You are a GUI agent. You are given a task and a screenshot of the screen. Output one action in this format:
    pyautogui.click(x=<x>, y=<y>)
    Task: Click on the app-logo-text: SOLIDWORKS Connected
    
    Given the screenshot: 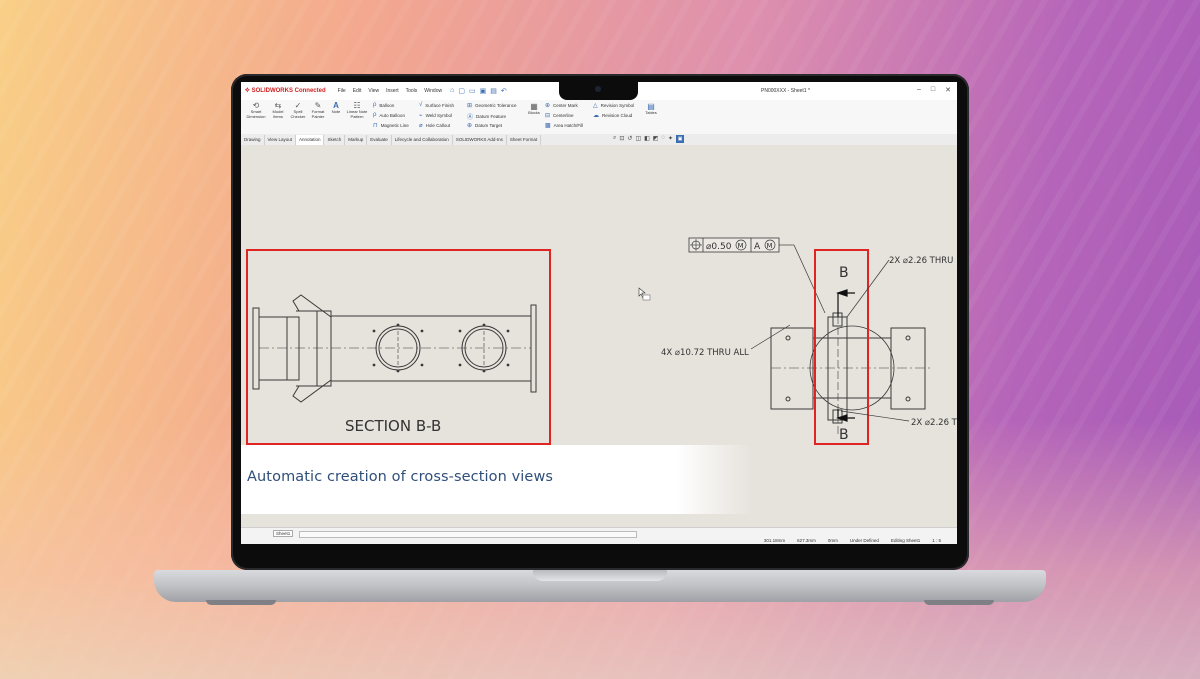 What is the action you would take?
    pyautogui.click(x=288, y=91)
    